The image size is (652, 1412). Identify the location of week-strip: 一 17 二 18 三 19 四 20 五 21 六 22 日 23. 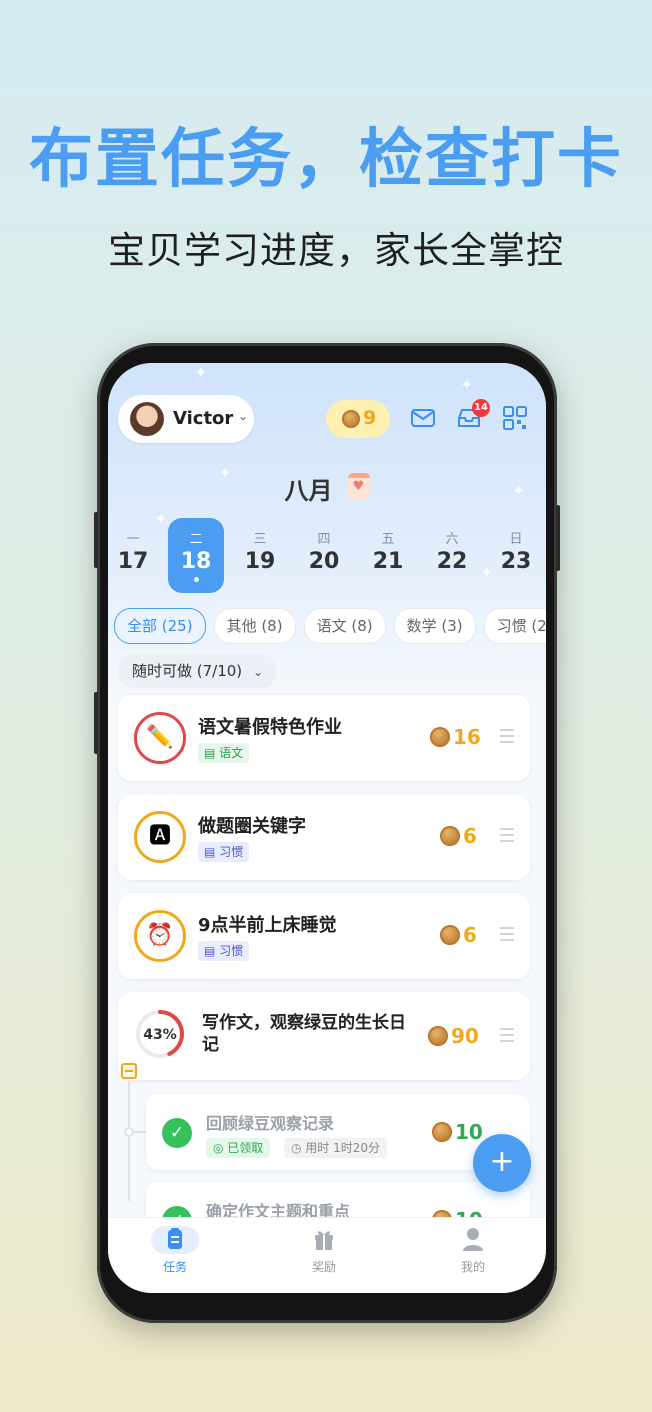
(327, 555).